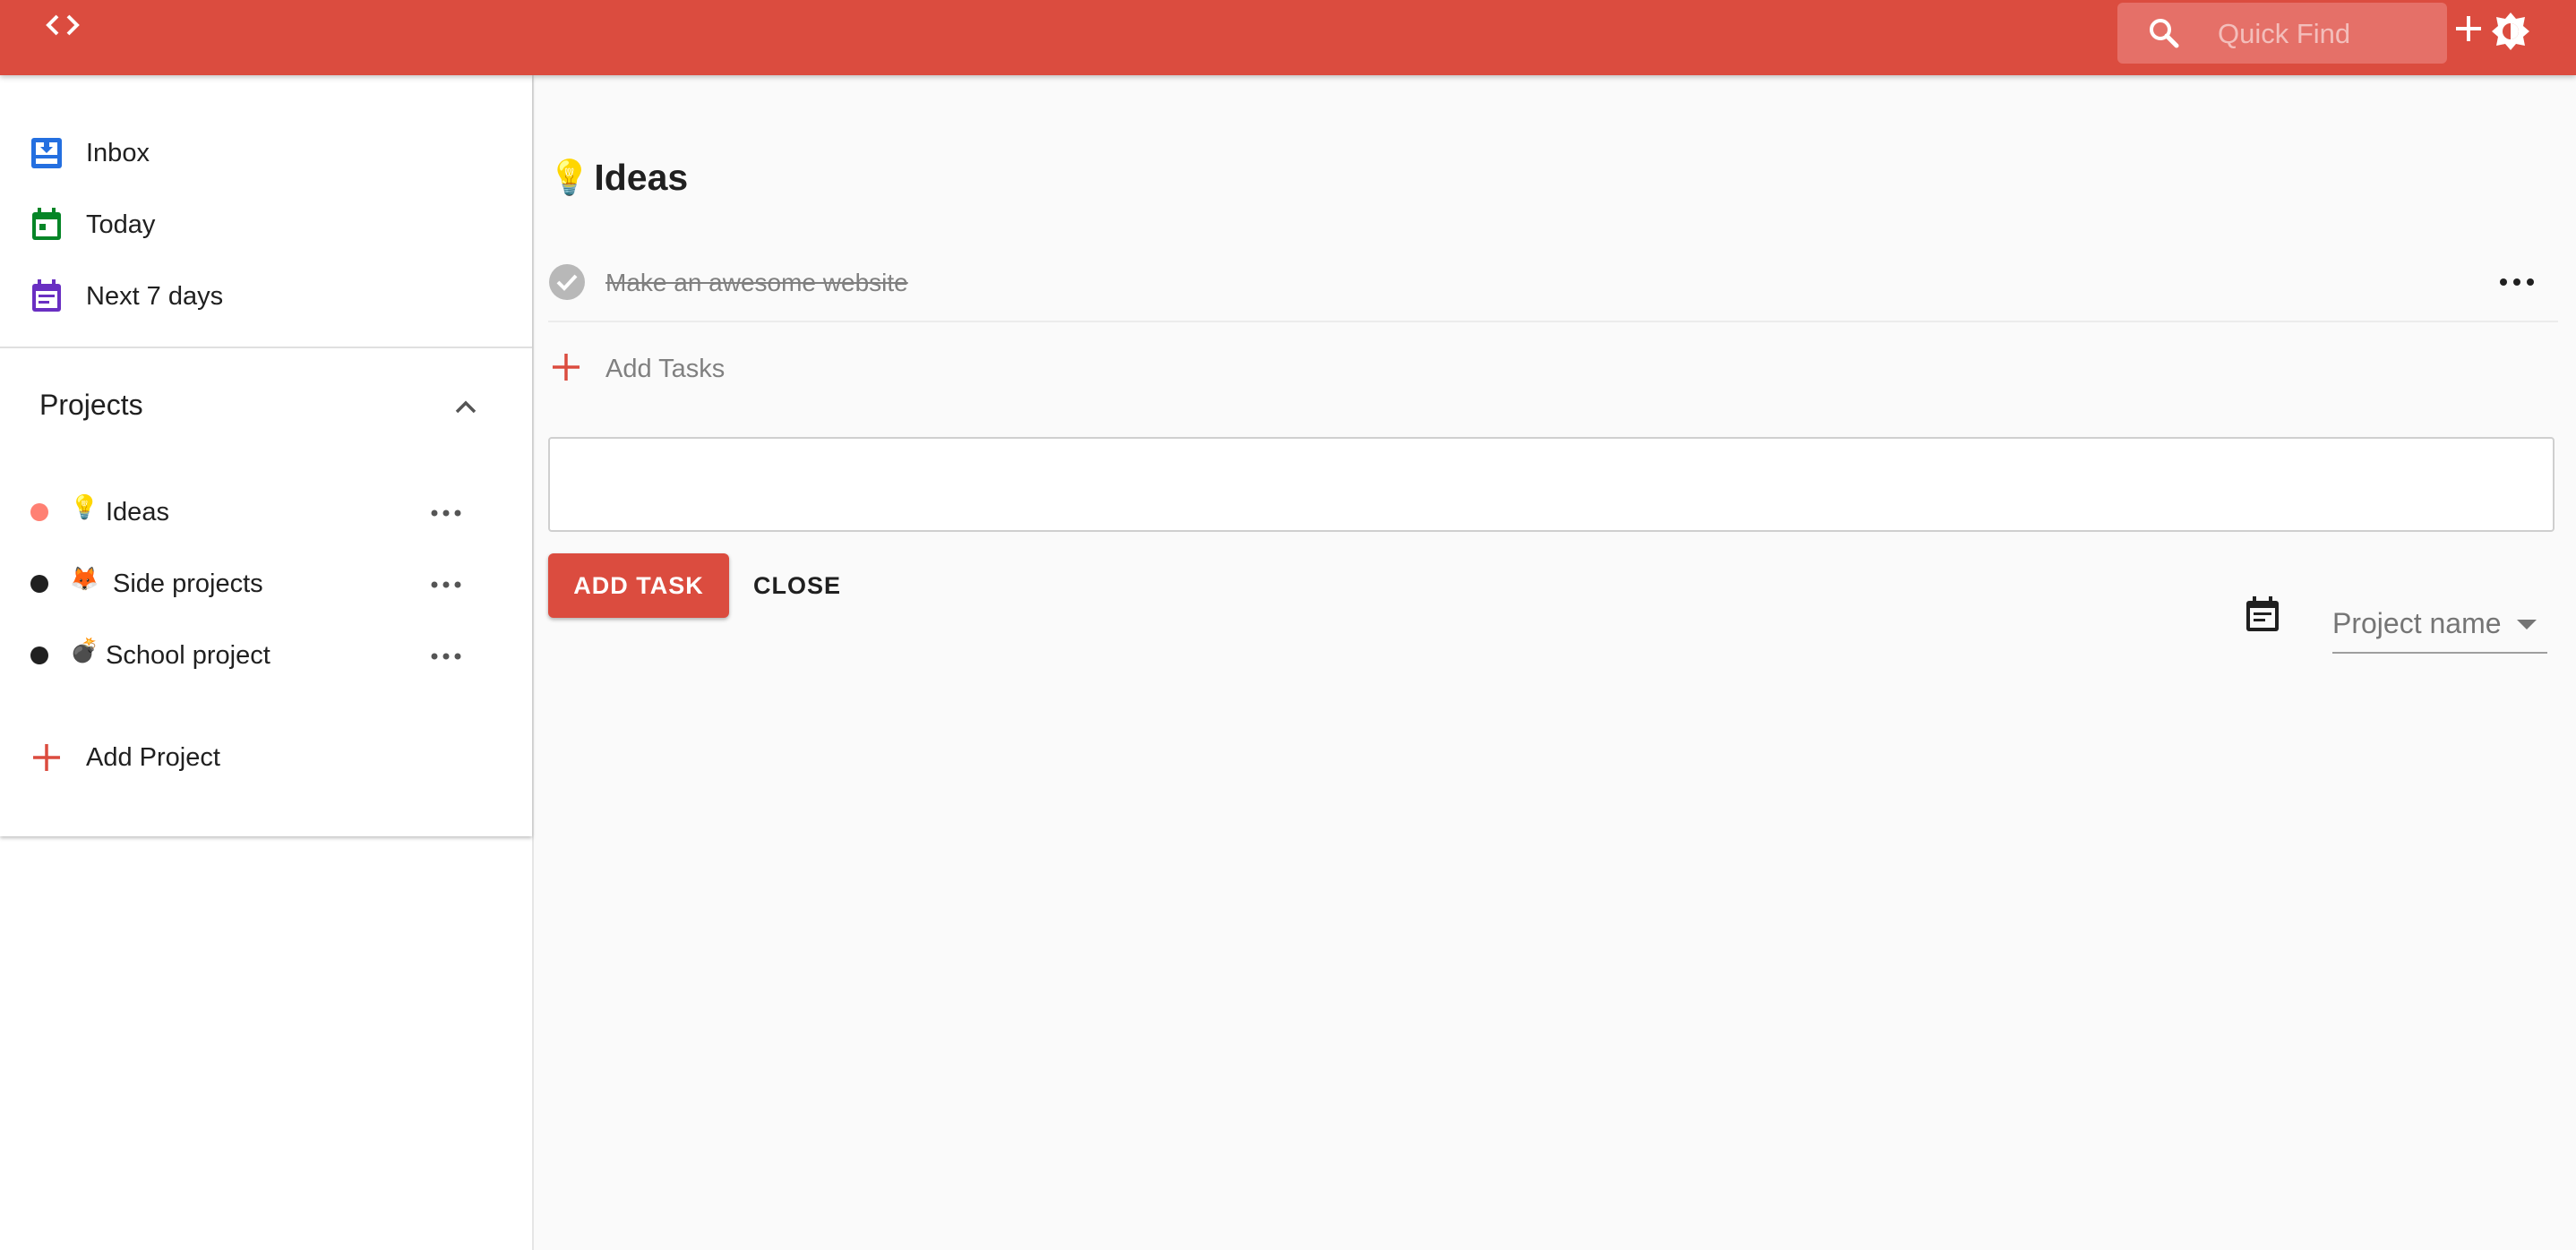 Image resolution: width=2576 pixels, height=1250 pixels. Describe the element at coordinates (2510, 31) in the screenshot. I see `brightness-icon` at that location.